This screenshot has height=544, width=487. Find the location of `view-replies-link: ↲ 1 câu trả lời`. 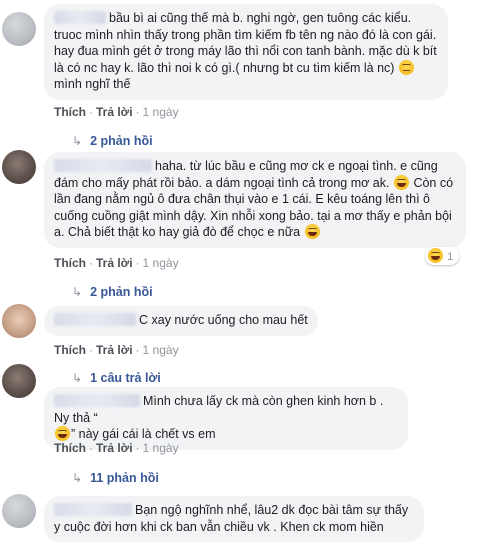

view-replies-link: ↲ 1 câu trả lời is located at coordinates (116, 378).